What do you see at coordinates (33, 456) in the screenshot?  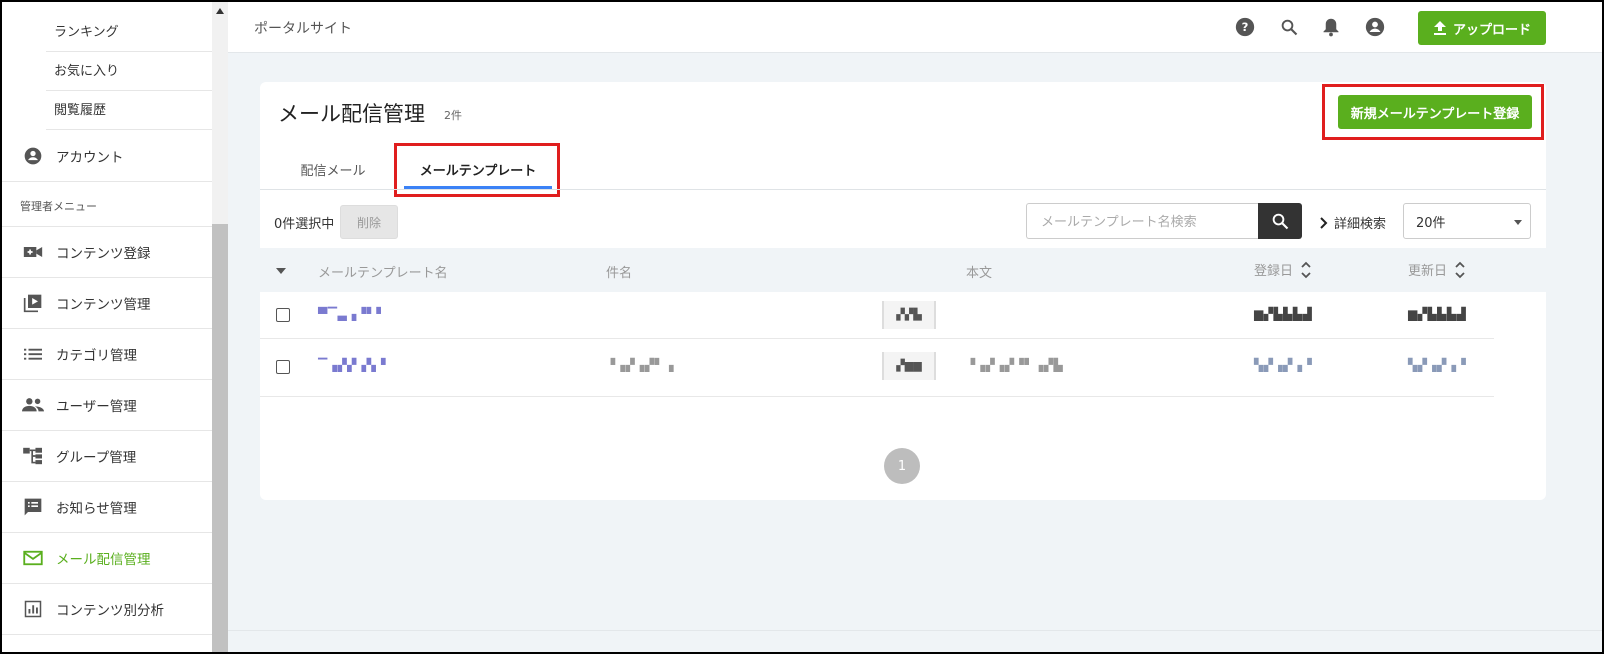 I see `tree-icon` at bounding box center [33, 456].